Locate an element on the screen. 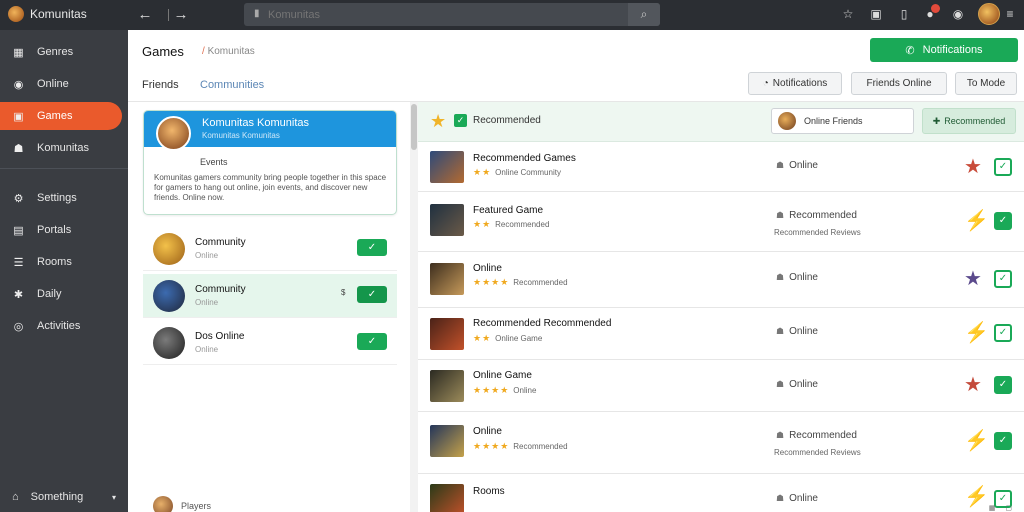 This screenshot has width=1024, height=512. sidebar-item-portals: ▤ Portals is located at coordinates (61, 230).